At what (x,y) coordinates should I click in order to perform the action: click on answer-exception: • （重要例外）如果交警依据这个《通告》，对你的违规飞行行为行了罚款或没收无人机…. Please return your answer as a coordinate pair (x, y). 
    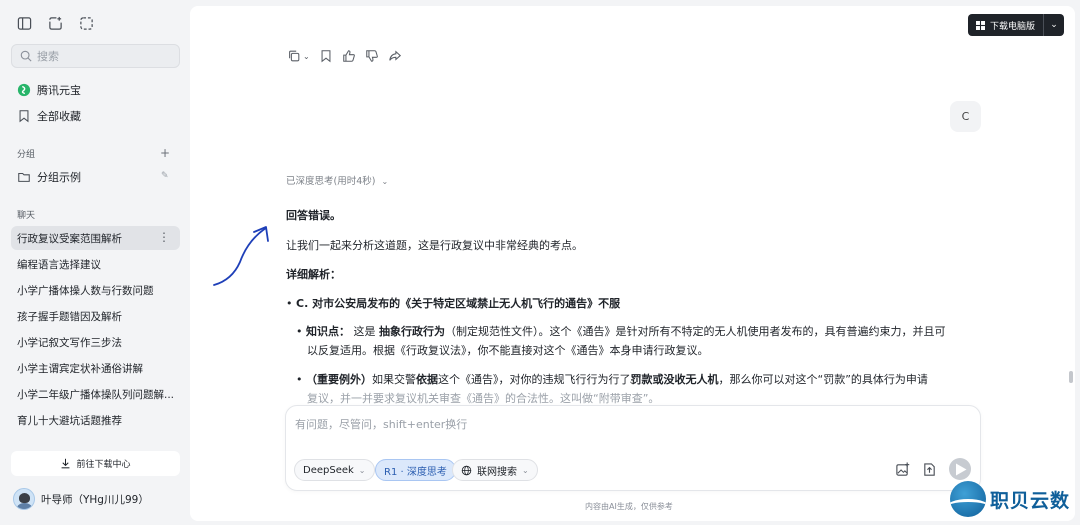
    Looking at the image, I should click on (612, 379).